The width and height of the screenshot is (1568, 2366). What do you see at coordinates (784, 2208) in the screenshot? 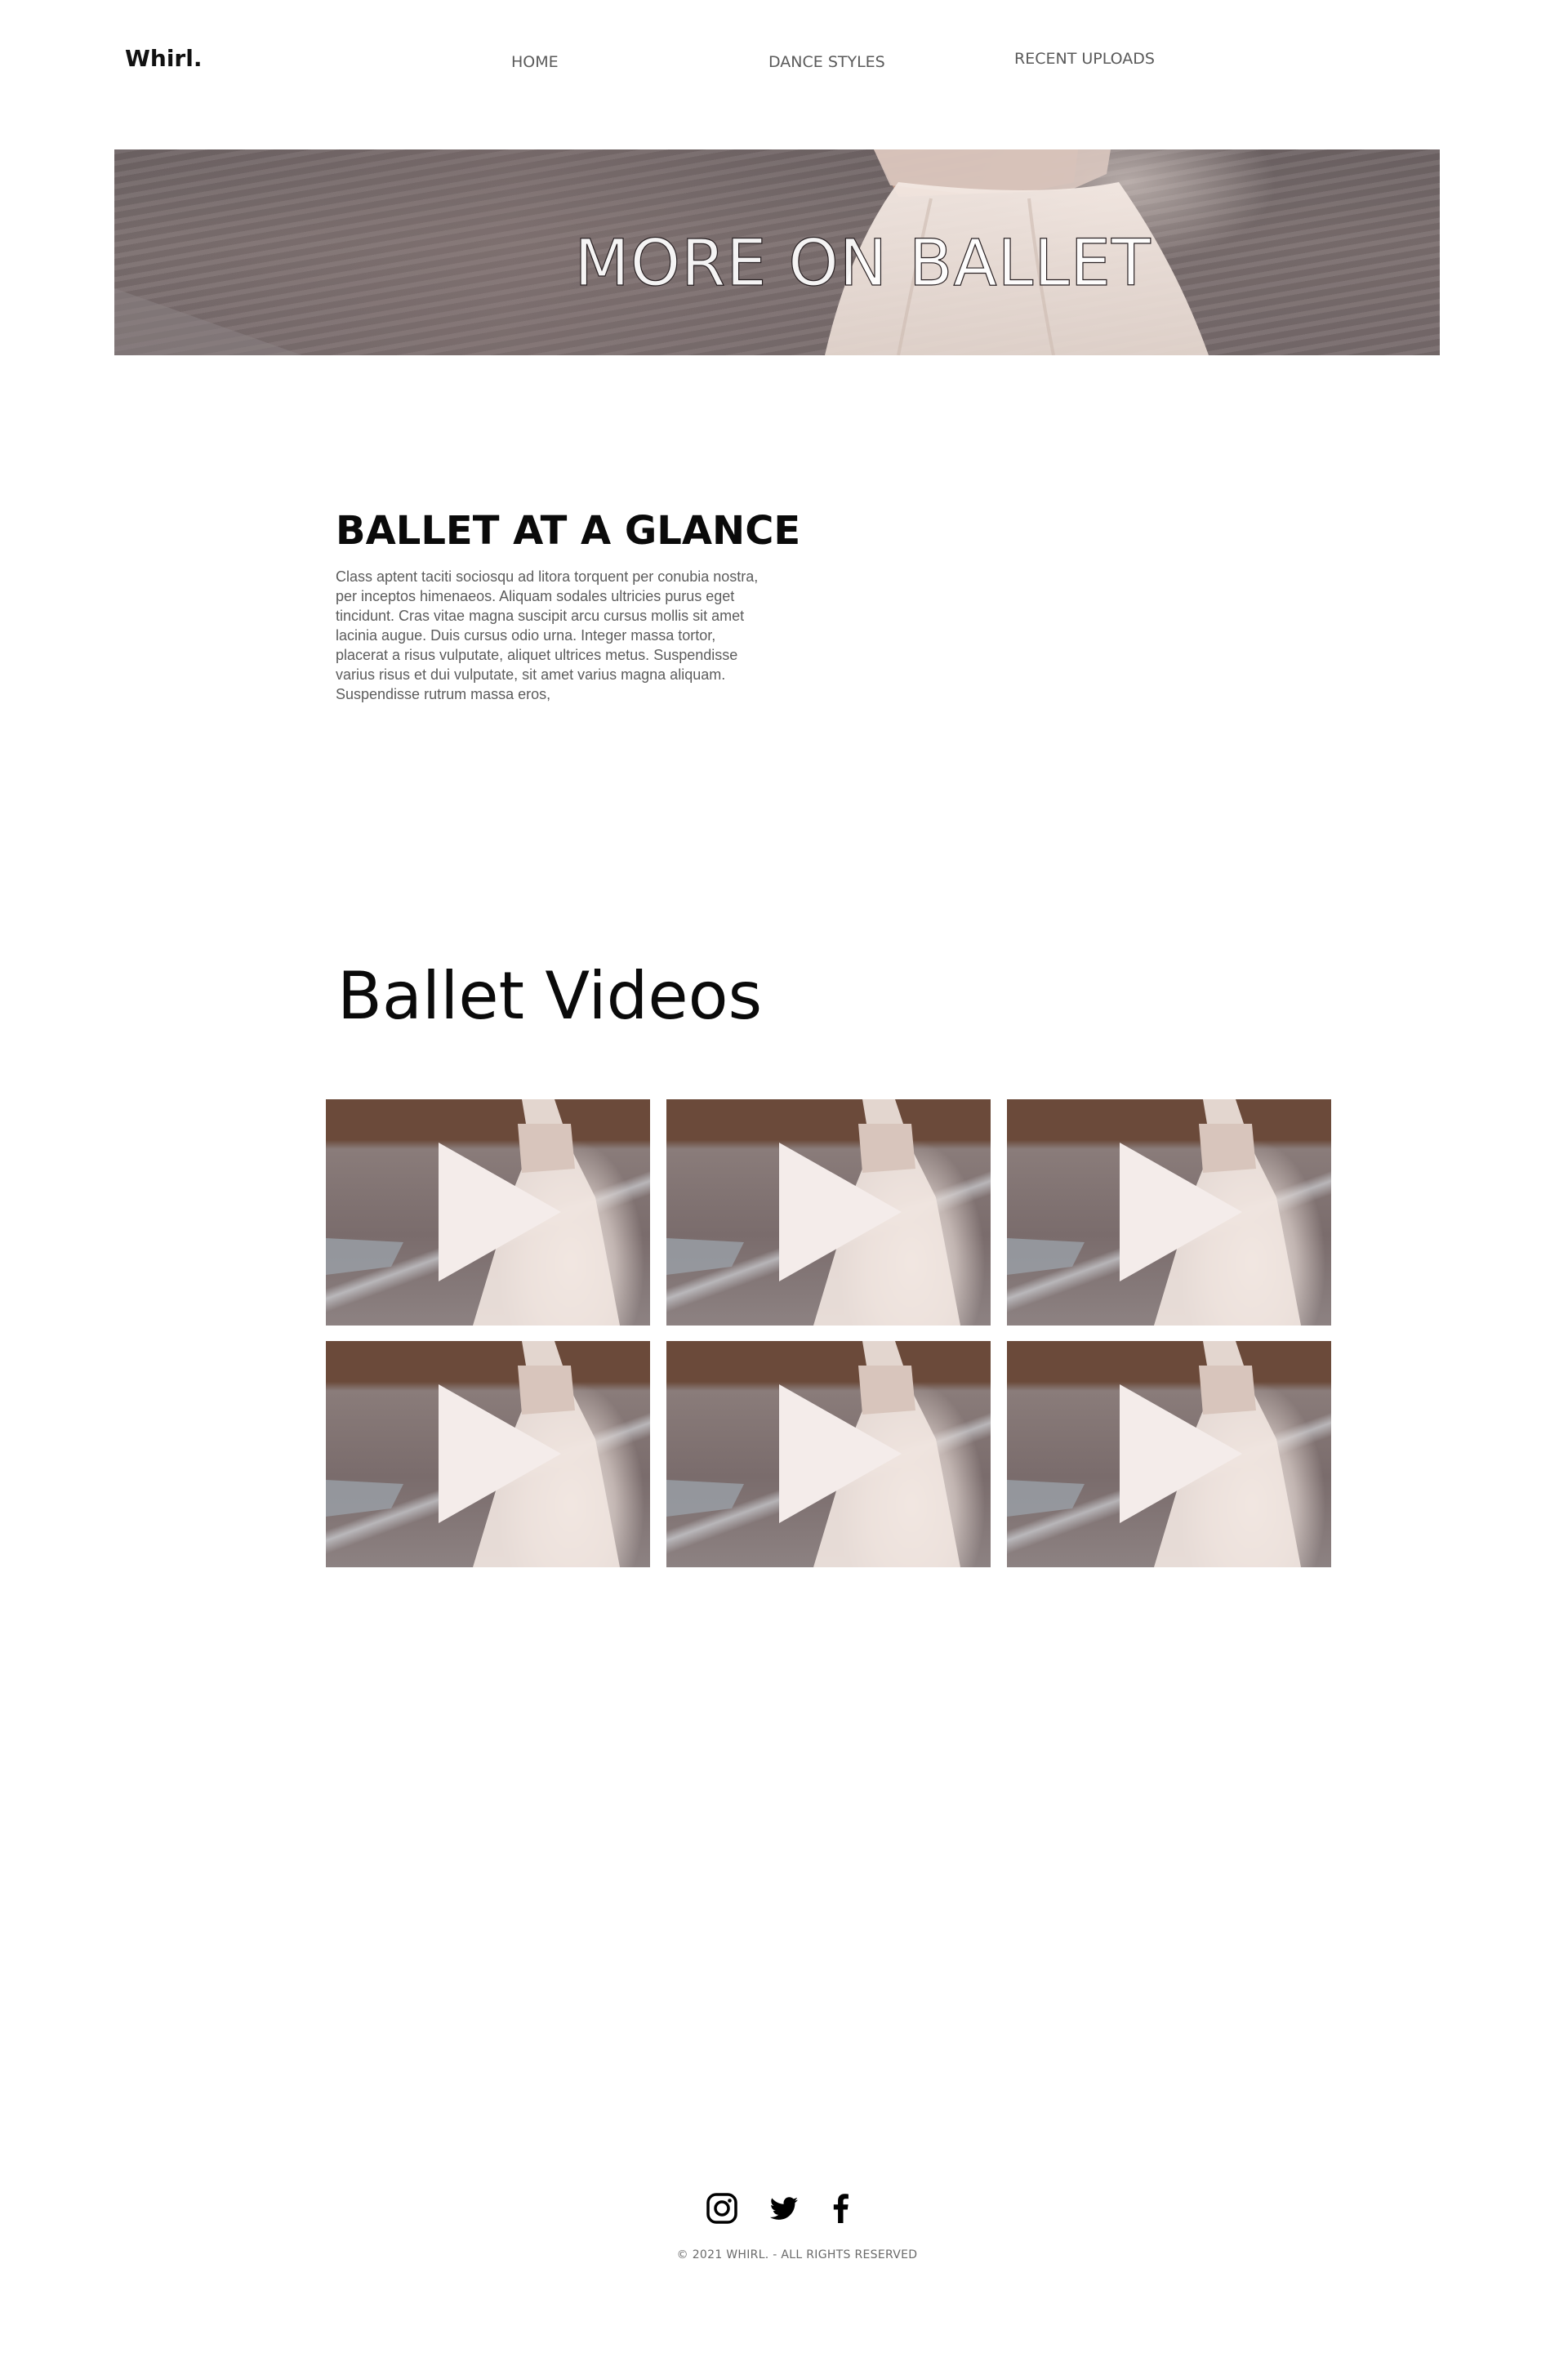
I see `twitter-icon` at bounding box center [784, 2208].